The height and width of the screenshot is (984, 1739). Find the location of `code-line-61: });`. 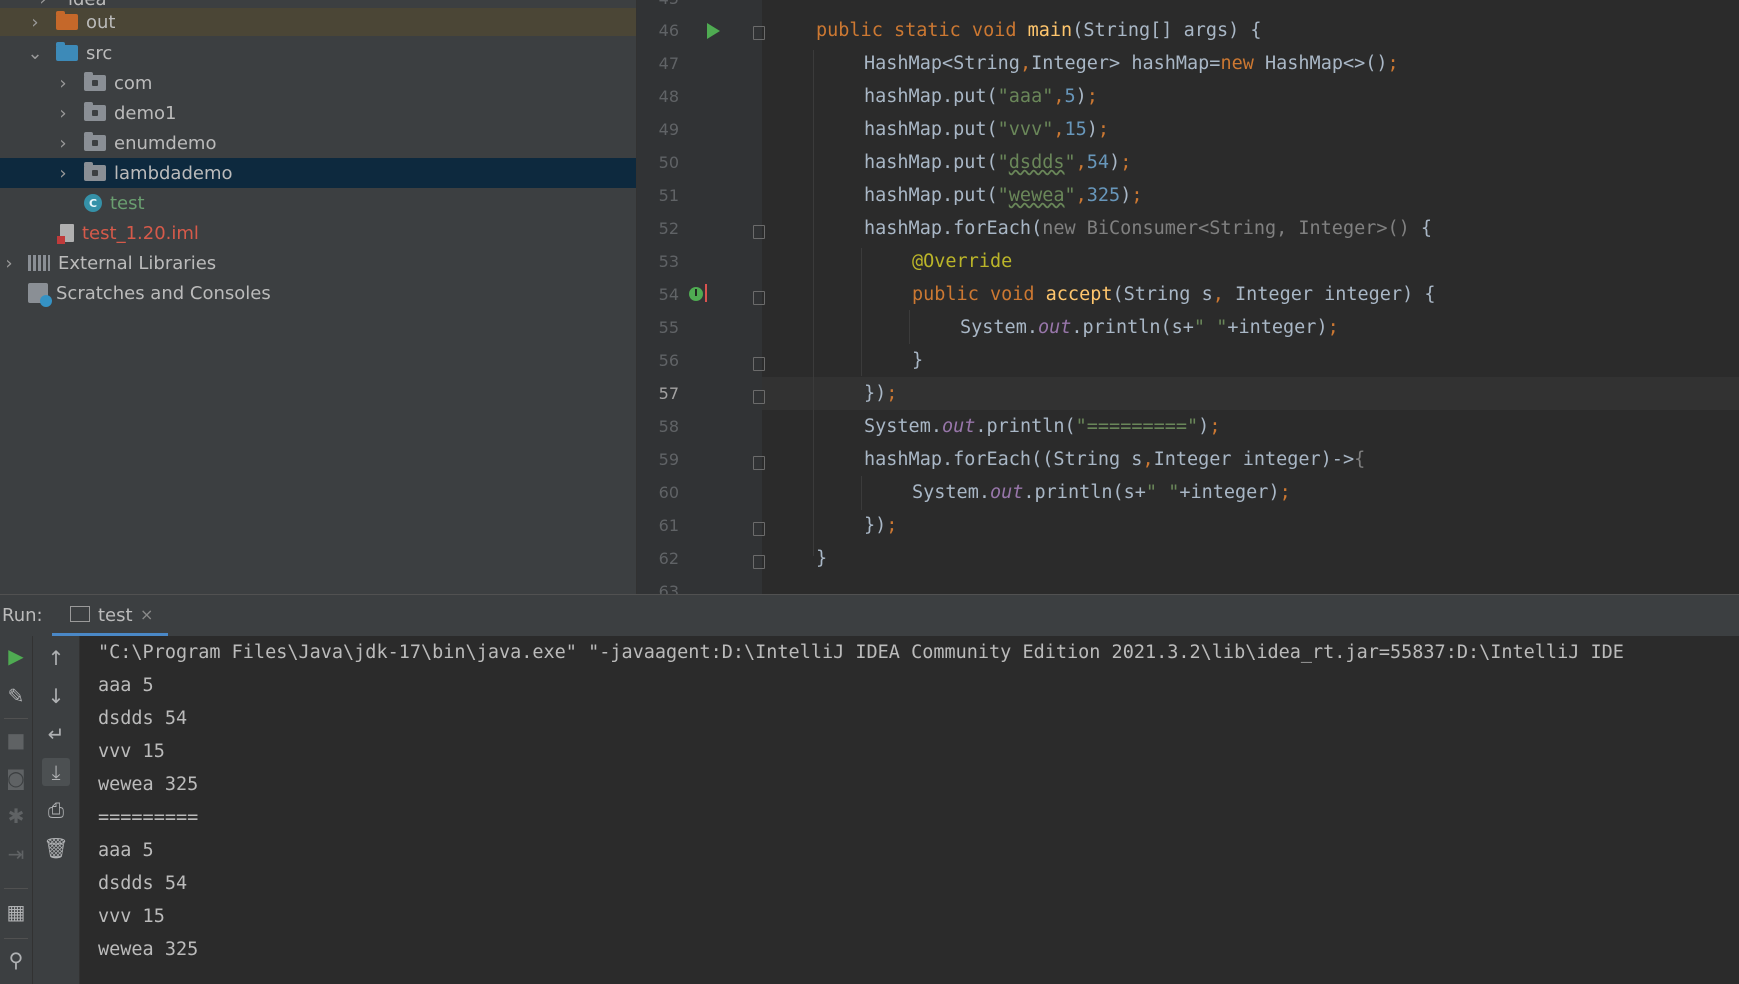

code-line-61: }); is located at coordinates (880, 525).